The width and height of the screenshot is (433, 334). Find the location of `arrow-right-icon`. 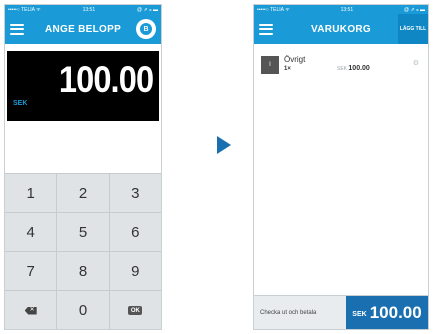

arrow-right-icon is located at coordinates (224, 145).